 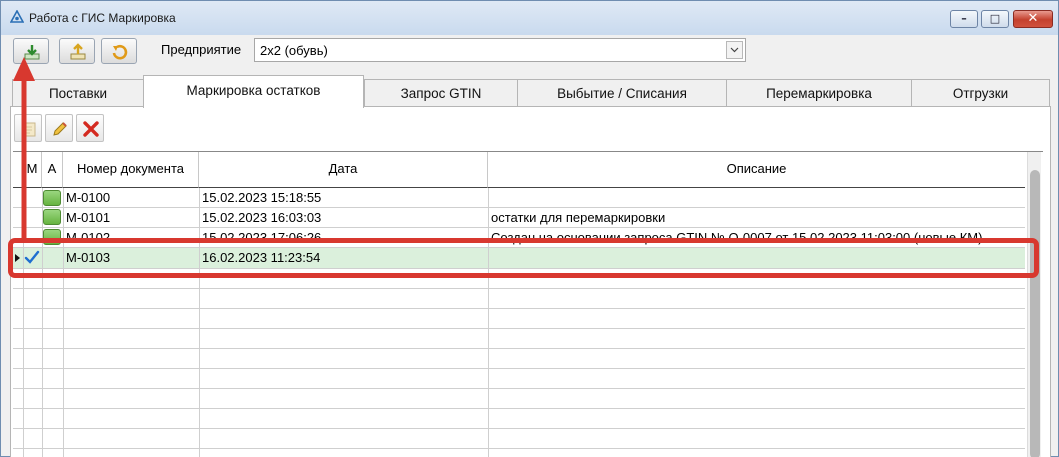 What do you see at coordinates (253, 91) in the screenshot?
I see `tab-markirovka-ostatkov: Маркировка остатков` at bounding box center [253, 91].